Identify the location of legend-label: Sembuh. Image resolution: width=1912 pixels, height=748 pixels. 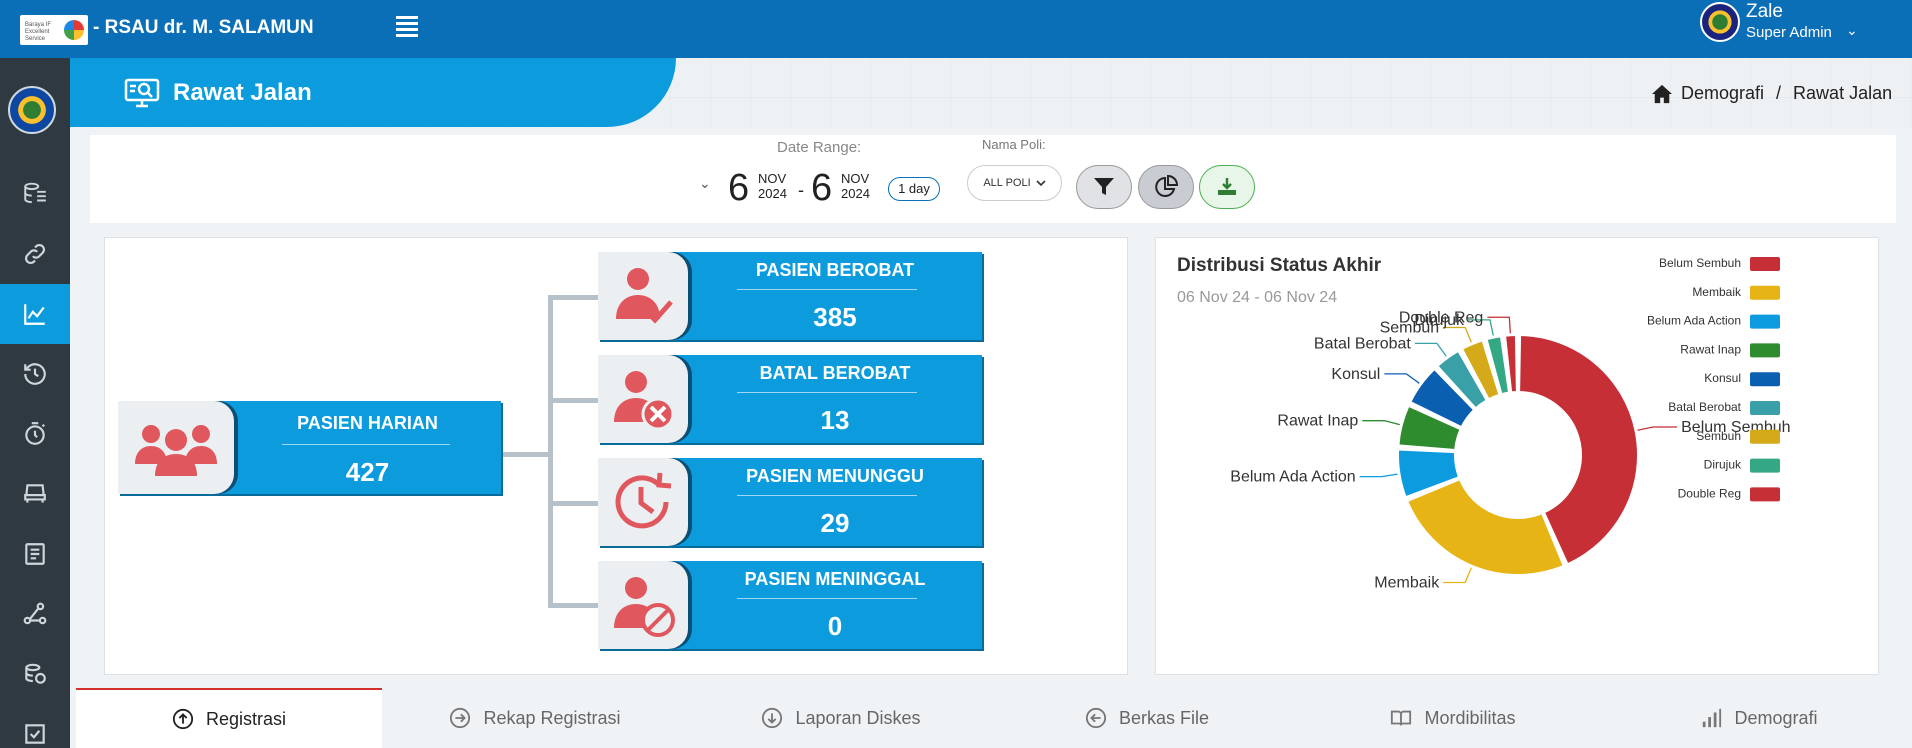
(1718, 436).